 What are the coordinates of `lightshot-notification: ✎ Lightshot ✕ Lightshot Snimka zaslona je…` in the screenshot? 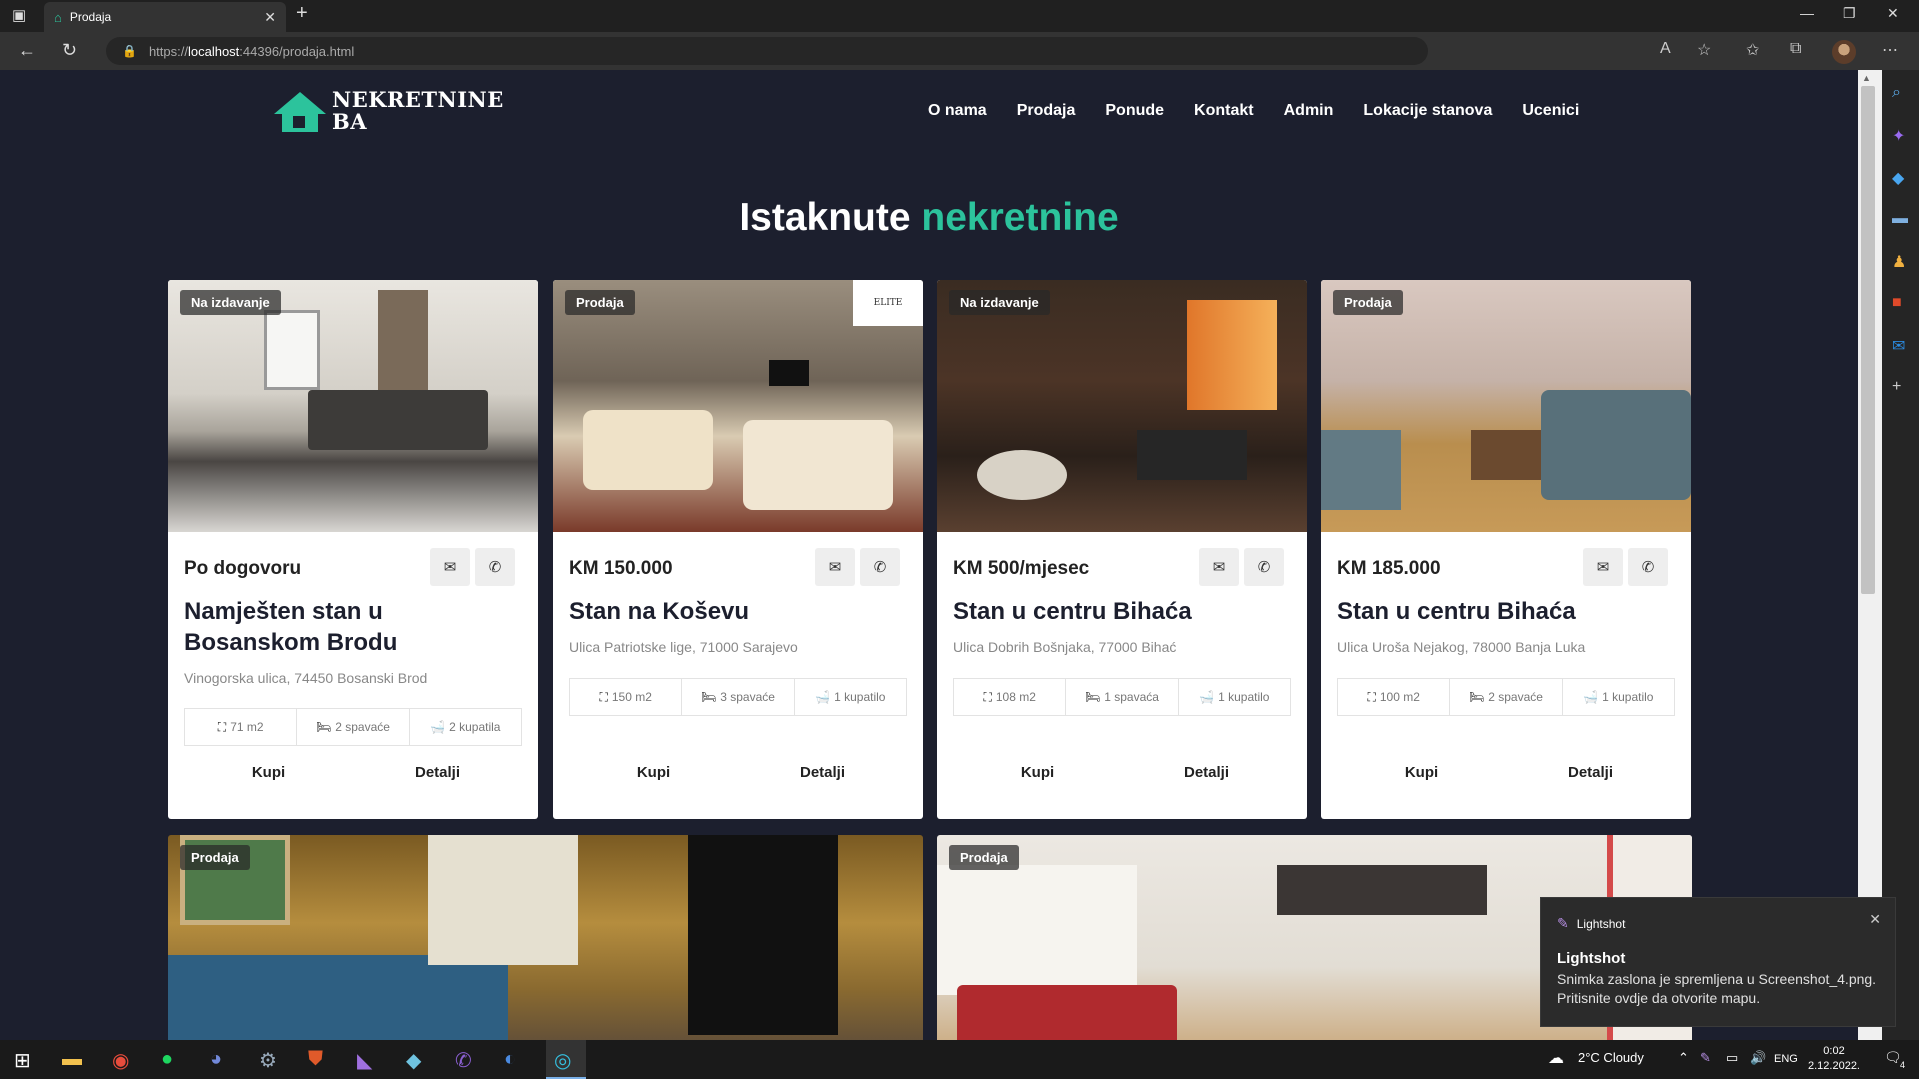 It's located at (1718, 962).